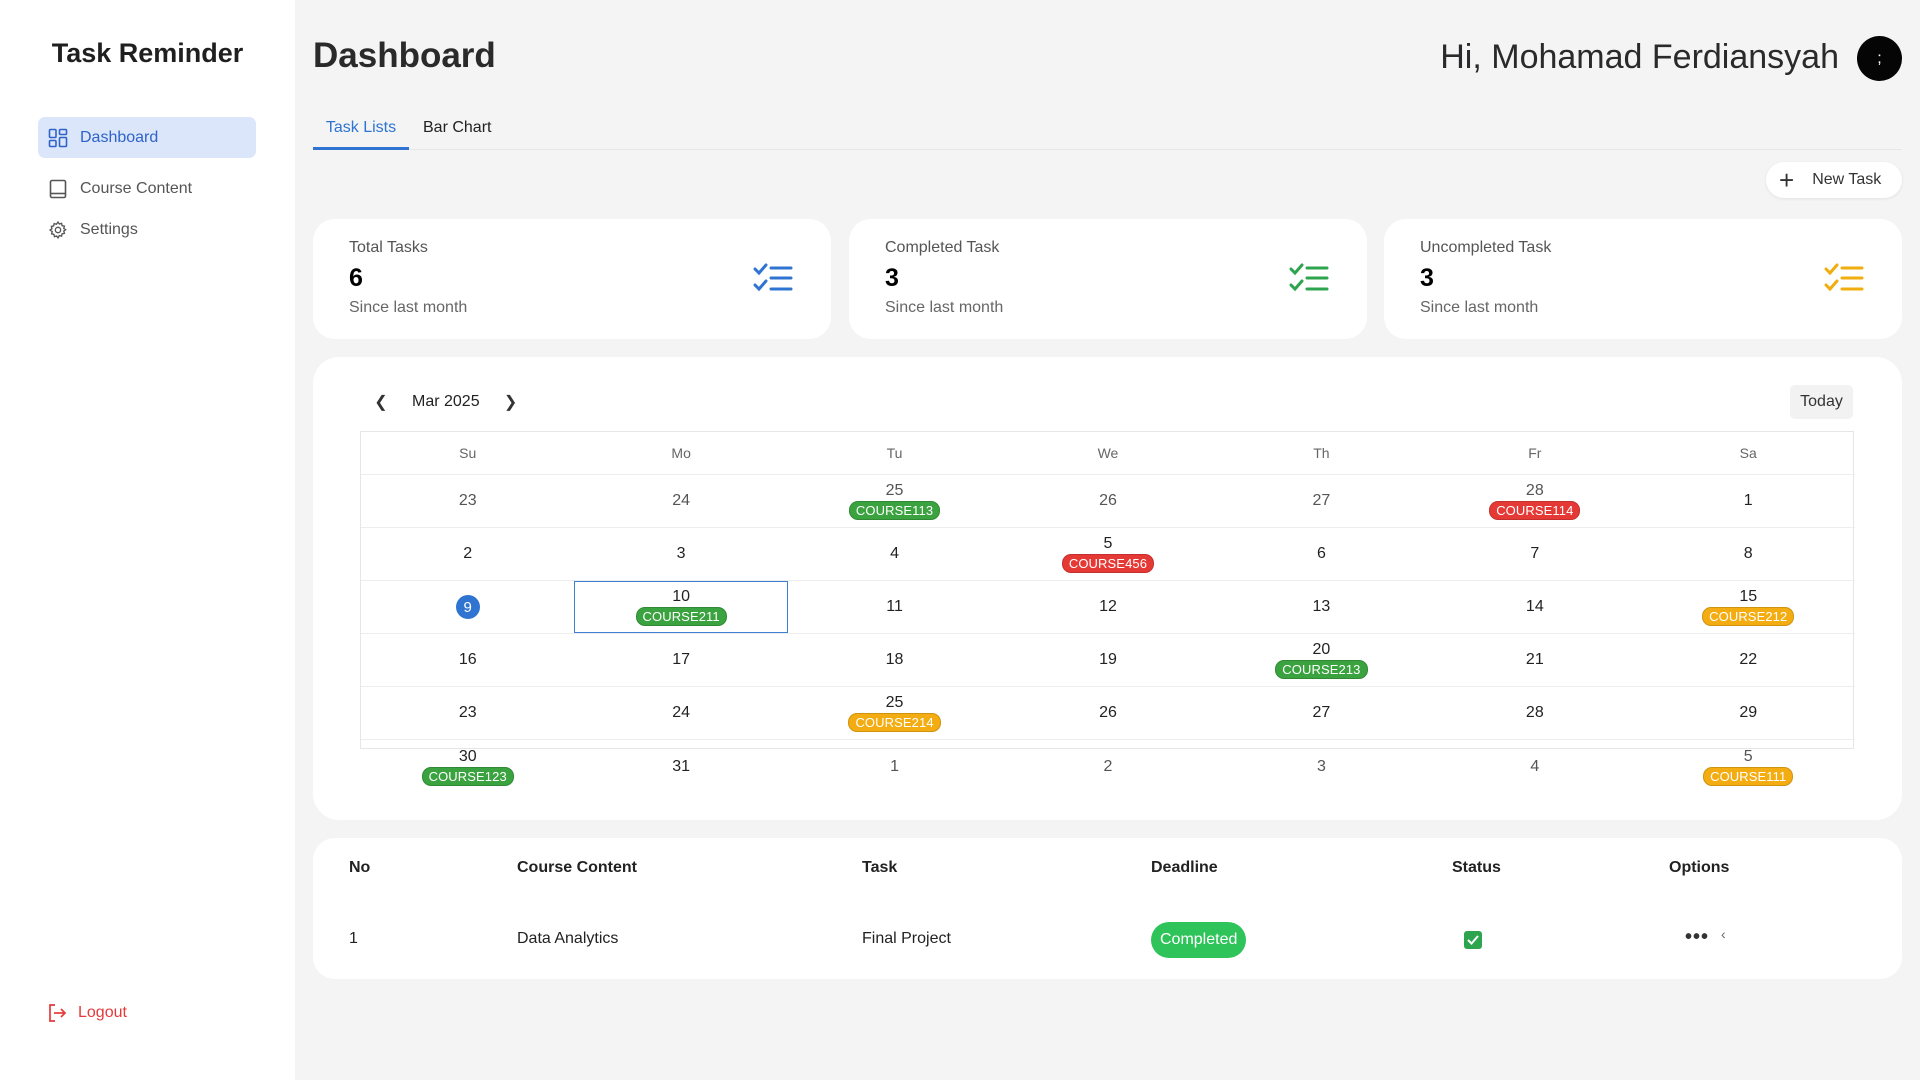  I want to click on calendar-day-cell: 22, so click(1748, 660).